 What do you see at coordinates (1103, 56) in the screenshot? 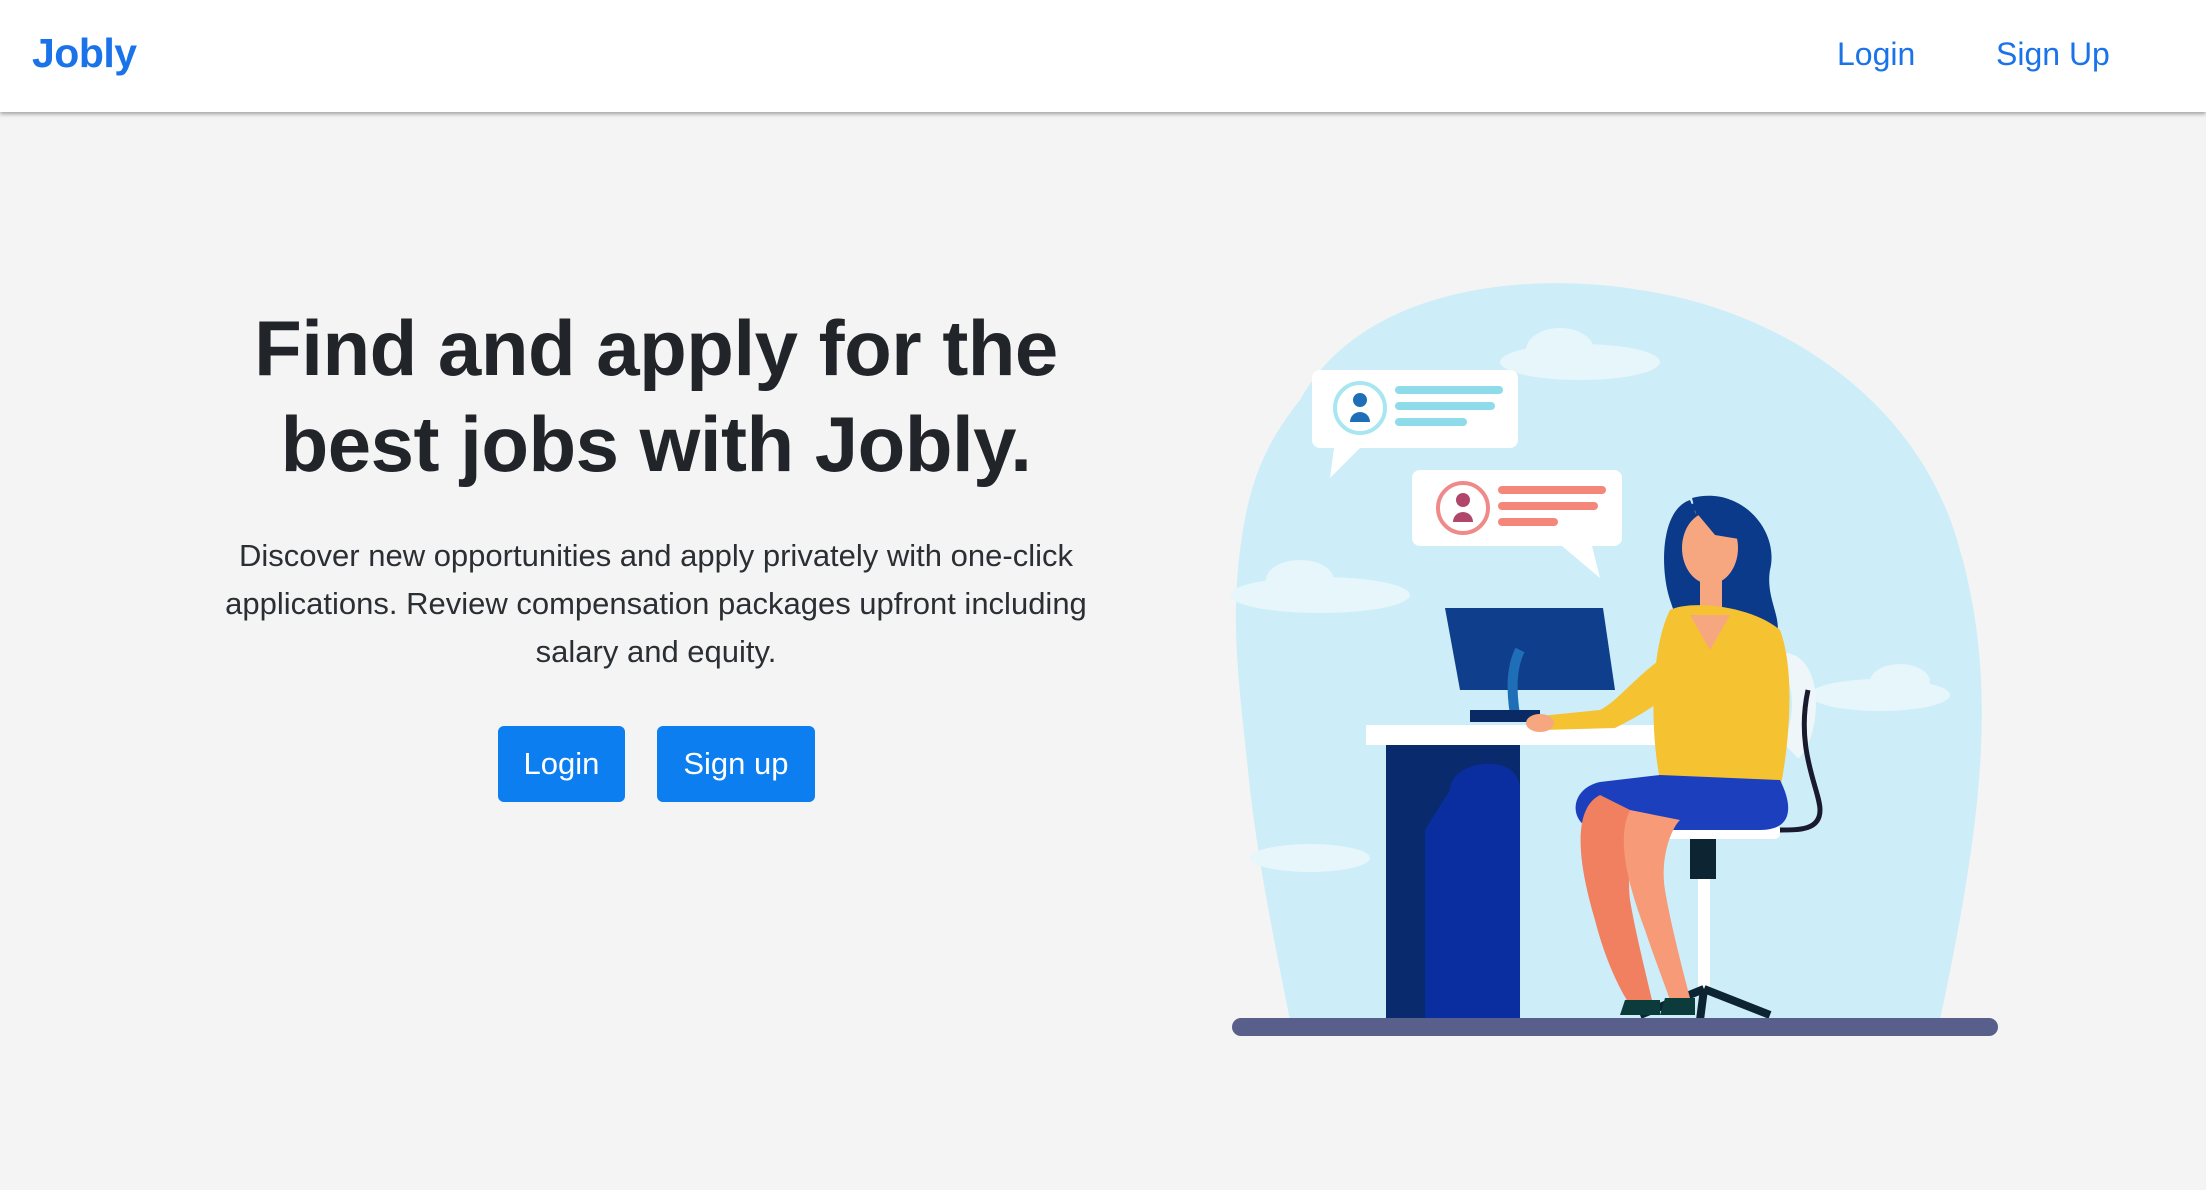
I see `navbar: Jobly Login Sign Up` at bounding box center [1103, 56].